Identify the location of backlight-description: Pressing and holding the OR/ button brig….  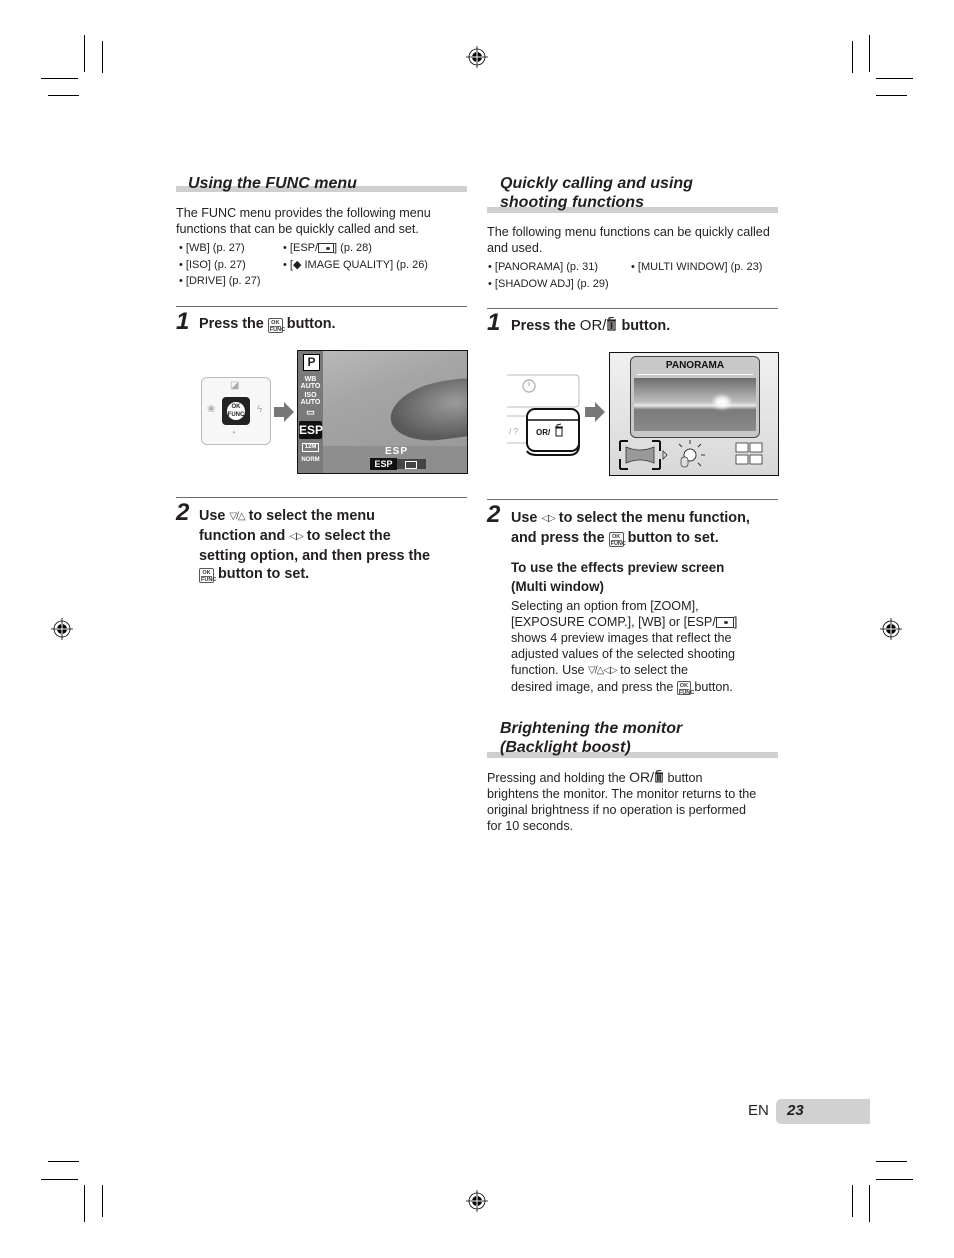
(622, 801).